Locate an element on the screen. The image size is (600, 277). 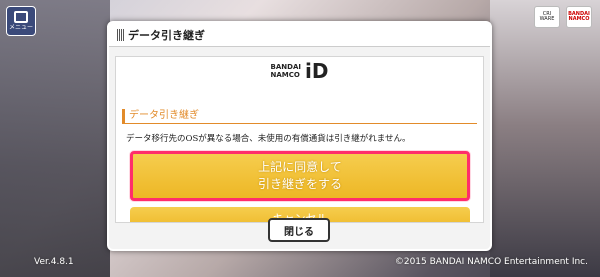
notice-text: データ移行先のOSが異なる場合、未使用の有償通貨は引き継がれません。 is located at coordinates (268, 139).